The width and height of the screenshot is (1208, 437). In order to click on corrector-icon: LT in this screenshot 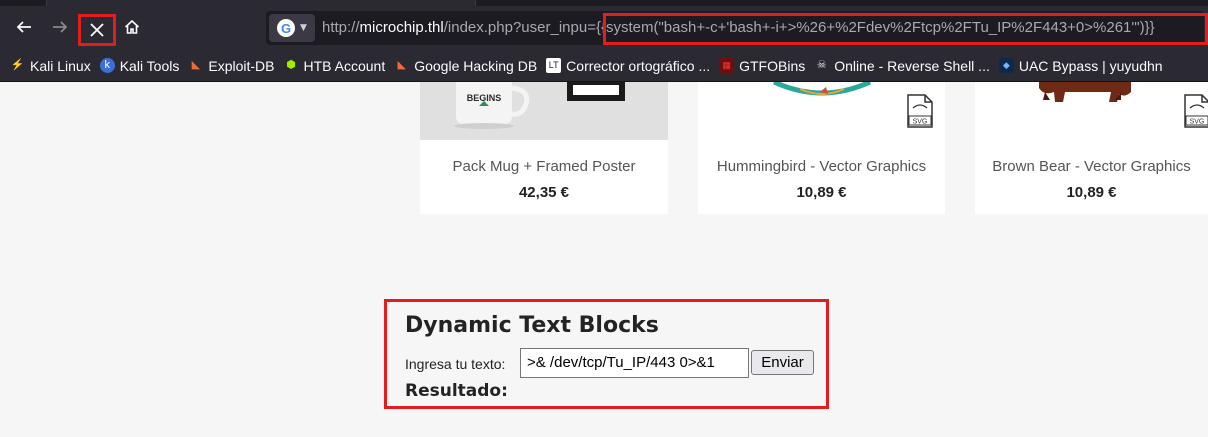, I will do `click(554, 65)`.